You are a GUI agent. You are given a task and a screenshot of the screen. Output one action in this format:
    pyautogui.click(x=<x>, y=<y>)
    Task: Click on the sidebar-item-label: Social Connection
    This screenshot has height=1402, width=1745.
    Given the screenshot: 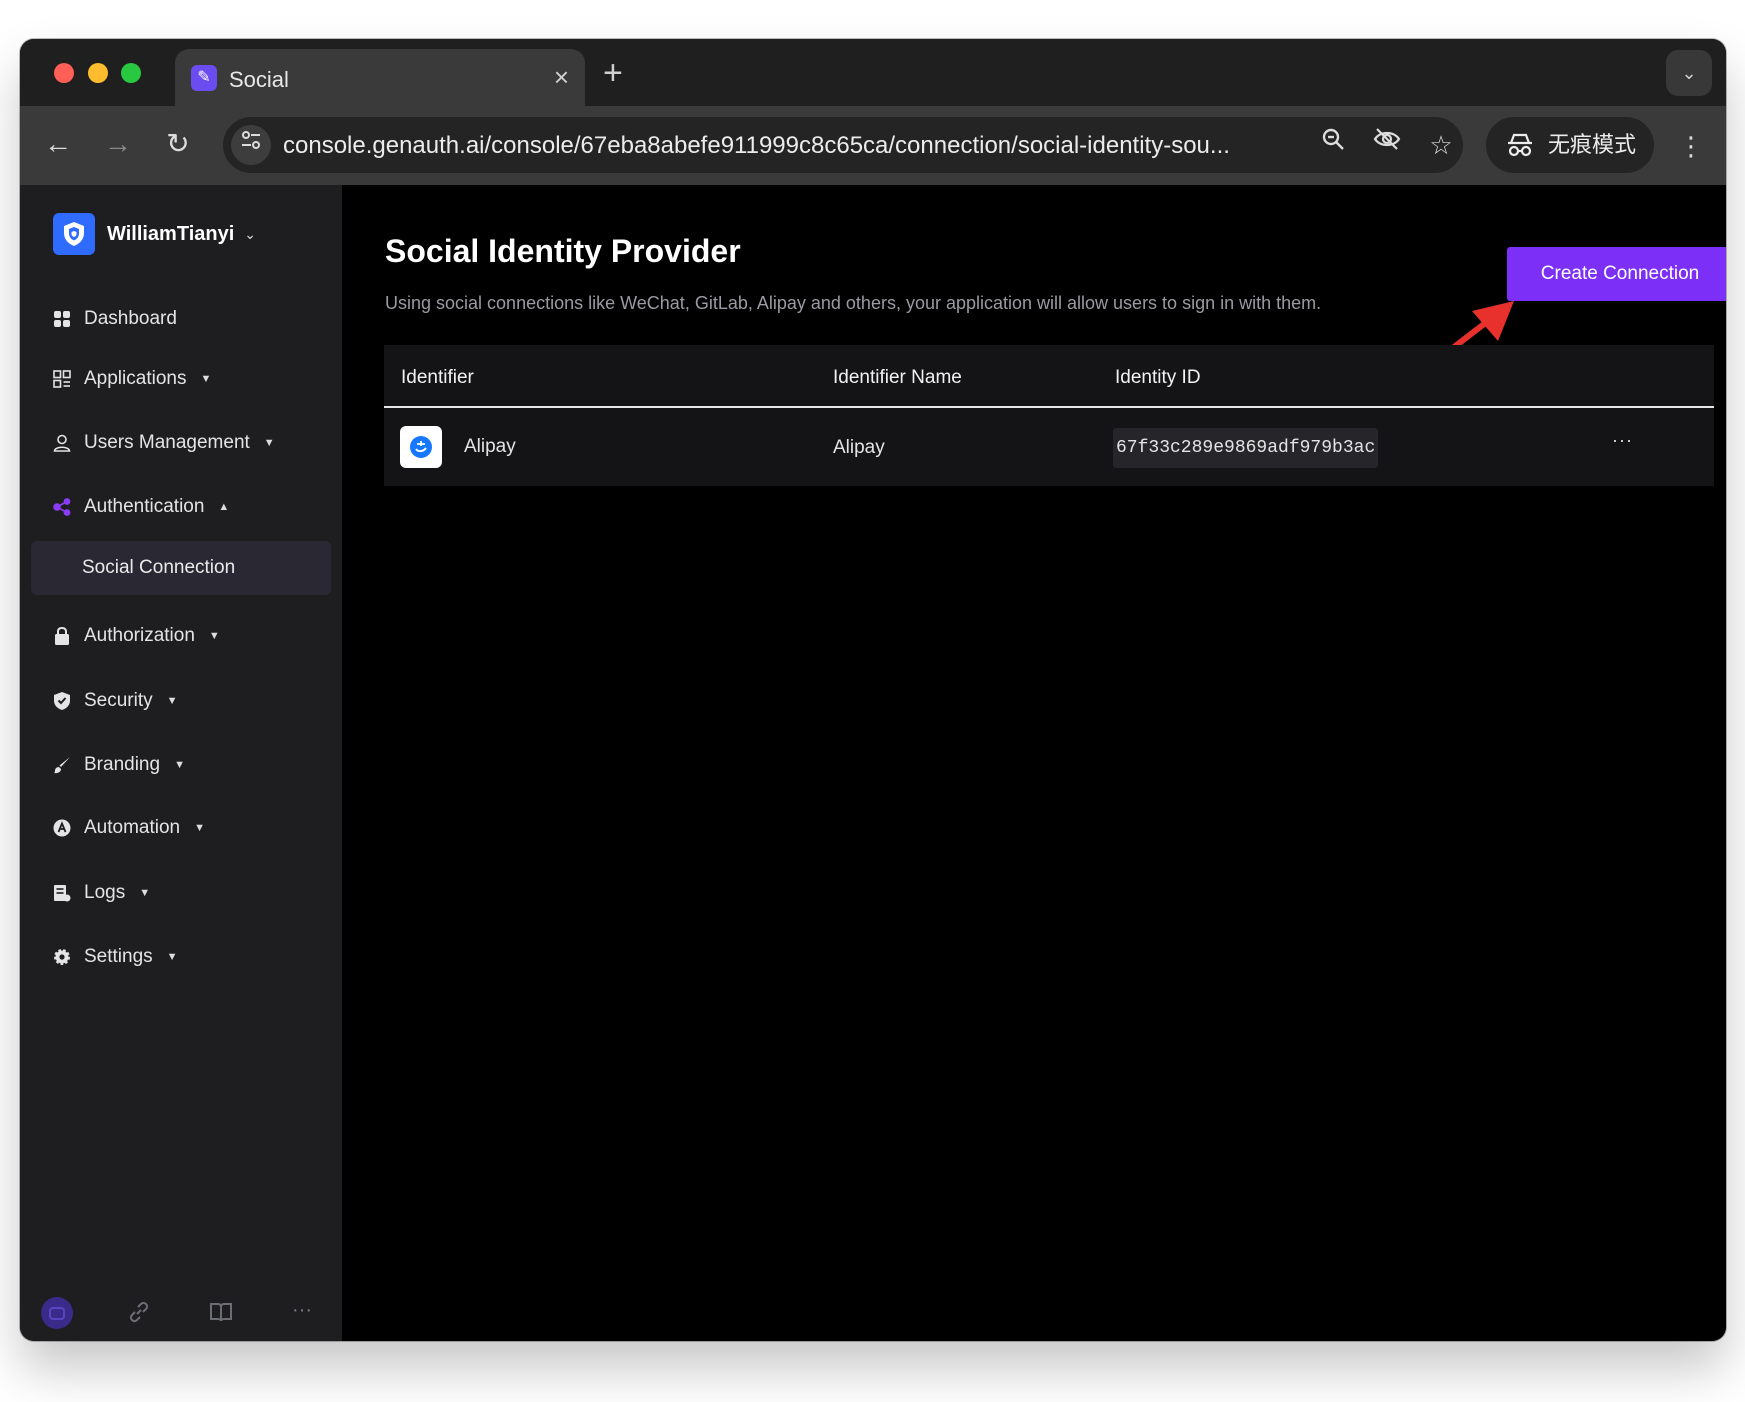 What is the action you would take?
    pyautogui.click(x=159, y=567)
    